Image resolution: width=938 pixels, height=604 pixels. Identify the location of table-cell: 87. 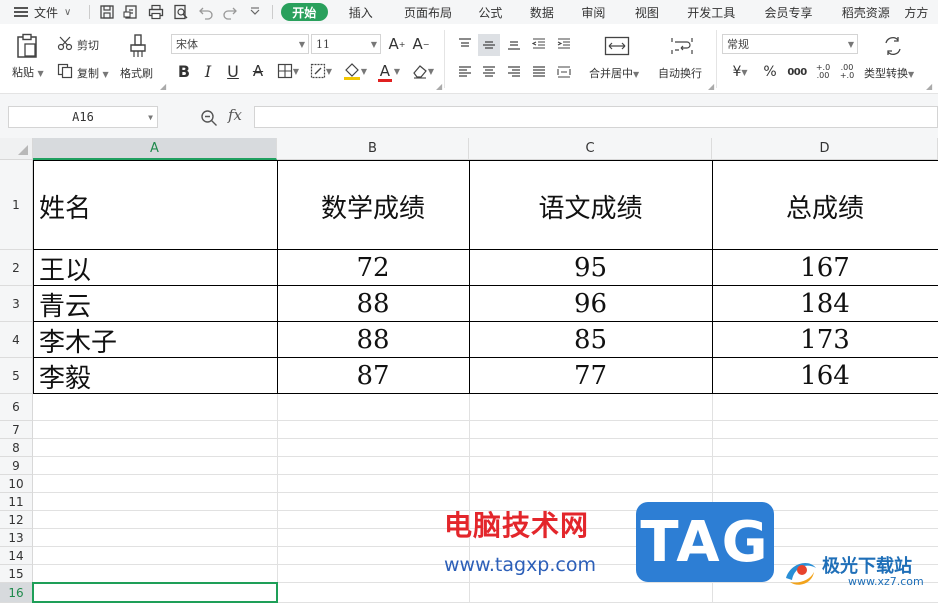
(373, 376).